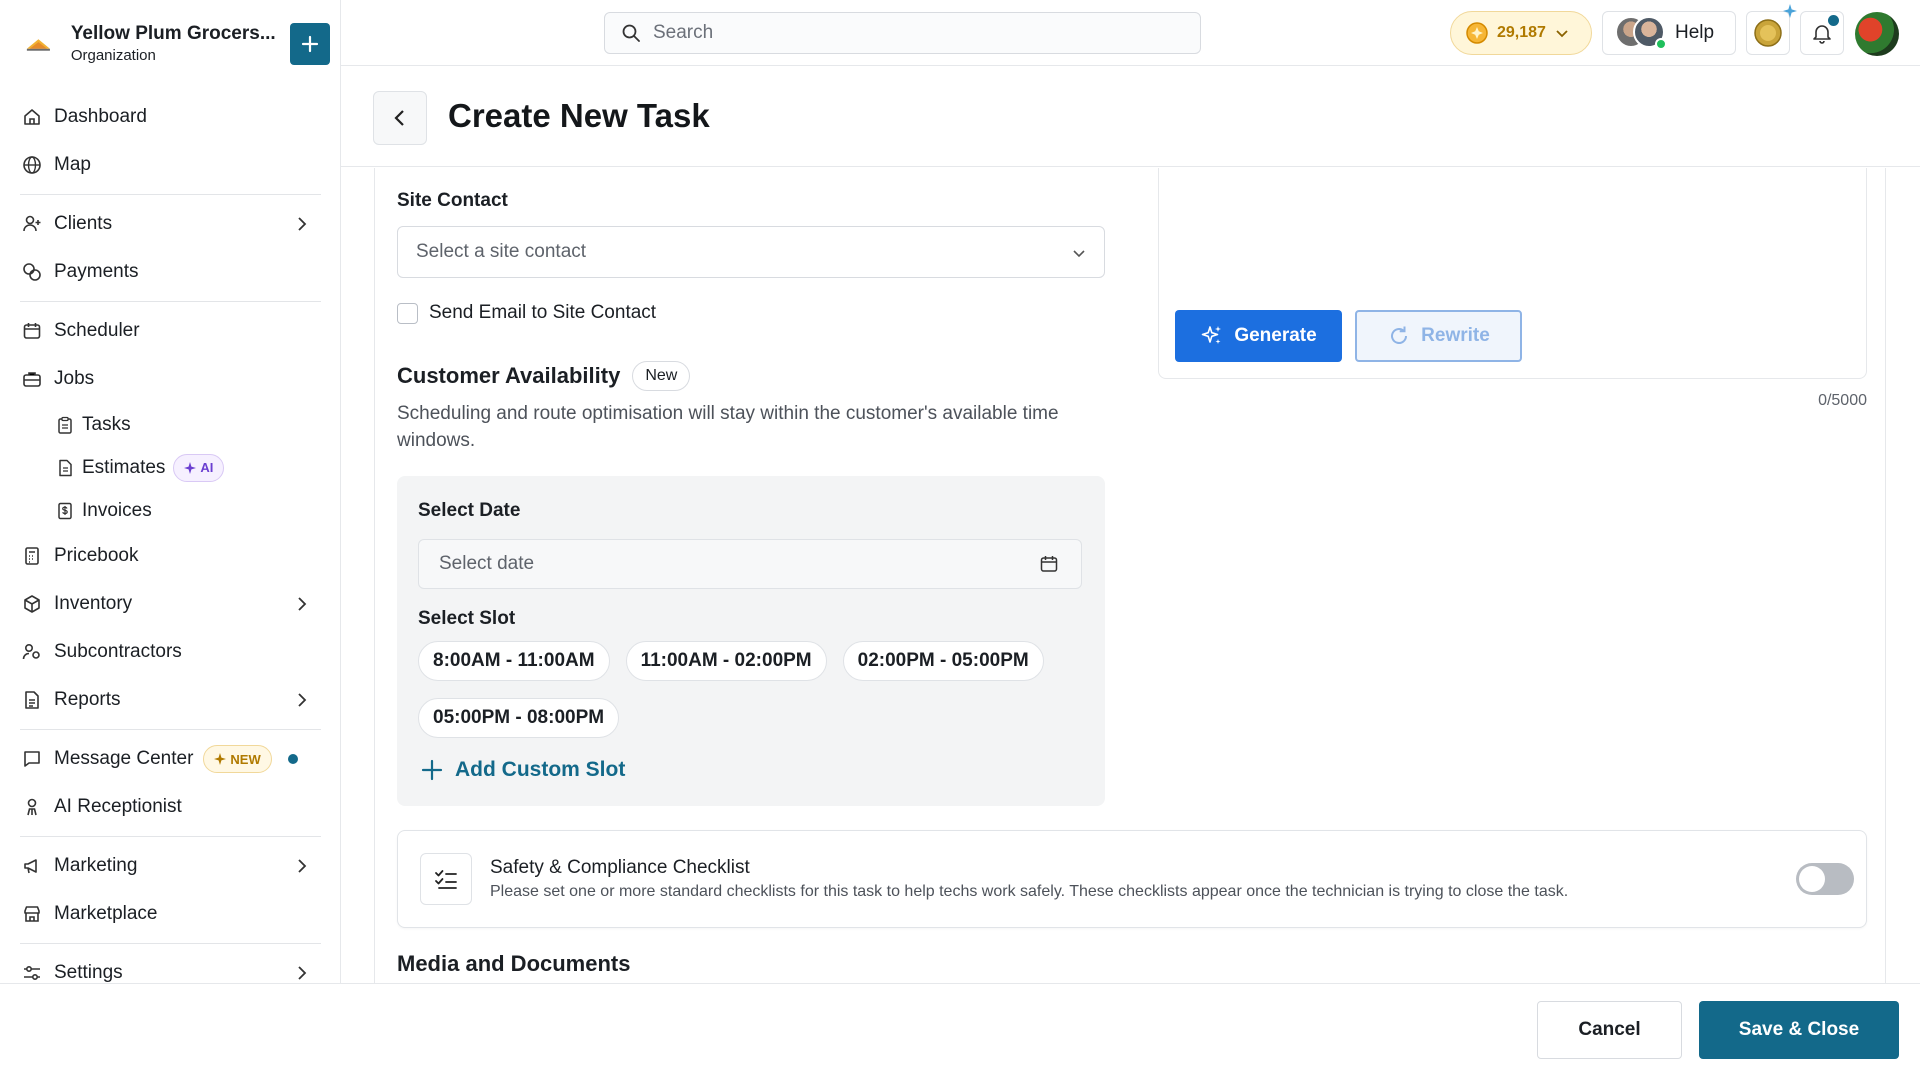 This screenshot has height=1083, width=1920. Describe the element at coordinates (467, 618) in the screenshot. I see `select-slot-label: Select Slot` at that location.